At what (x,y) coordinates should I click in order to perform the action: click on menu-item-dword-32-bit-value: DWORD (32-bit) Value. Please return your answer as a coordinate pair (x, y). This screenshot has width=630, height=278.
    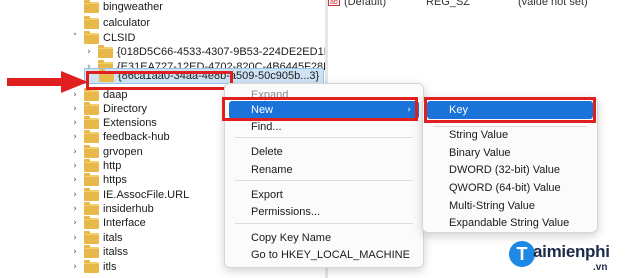
    Looking at the image, I should click on (510, 170).